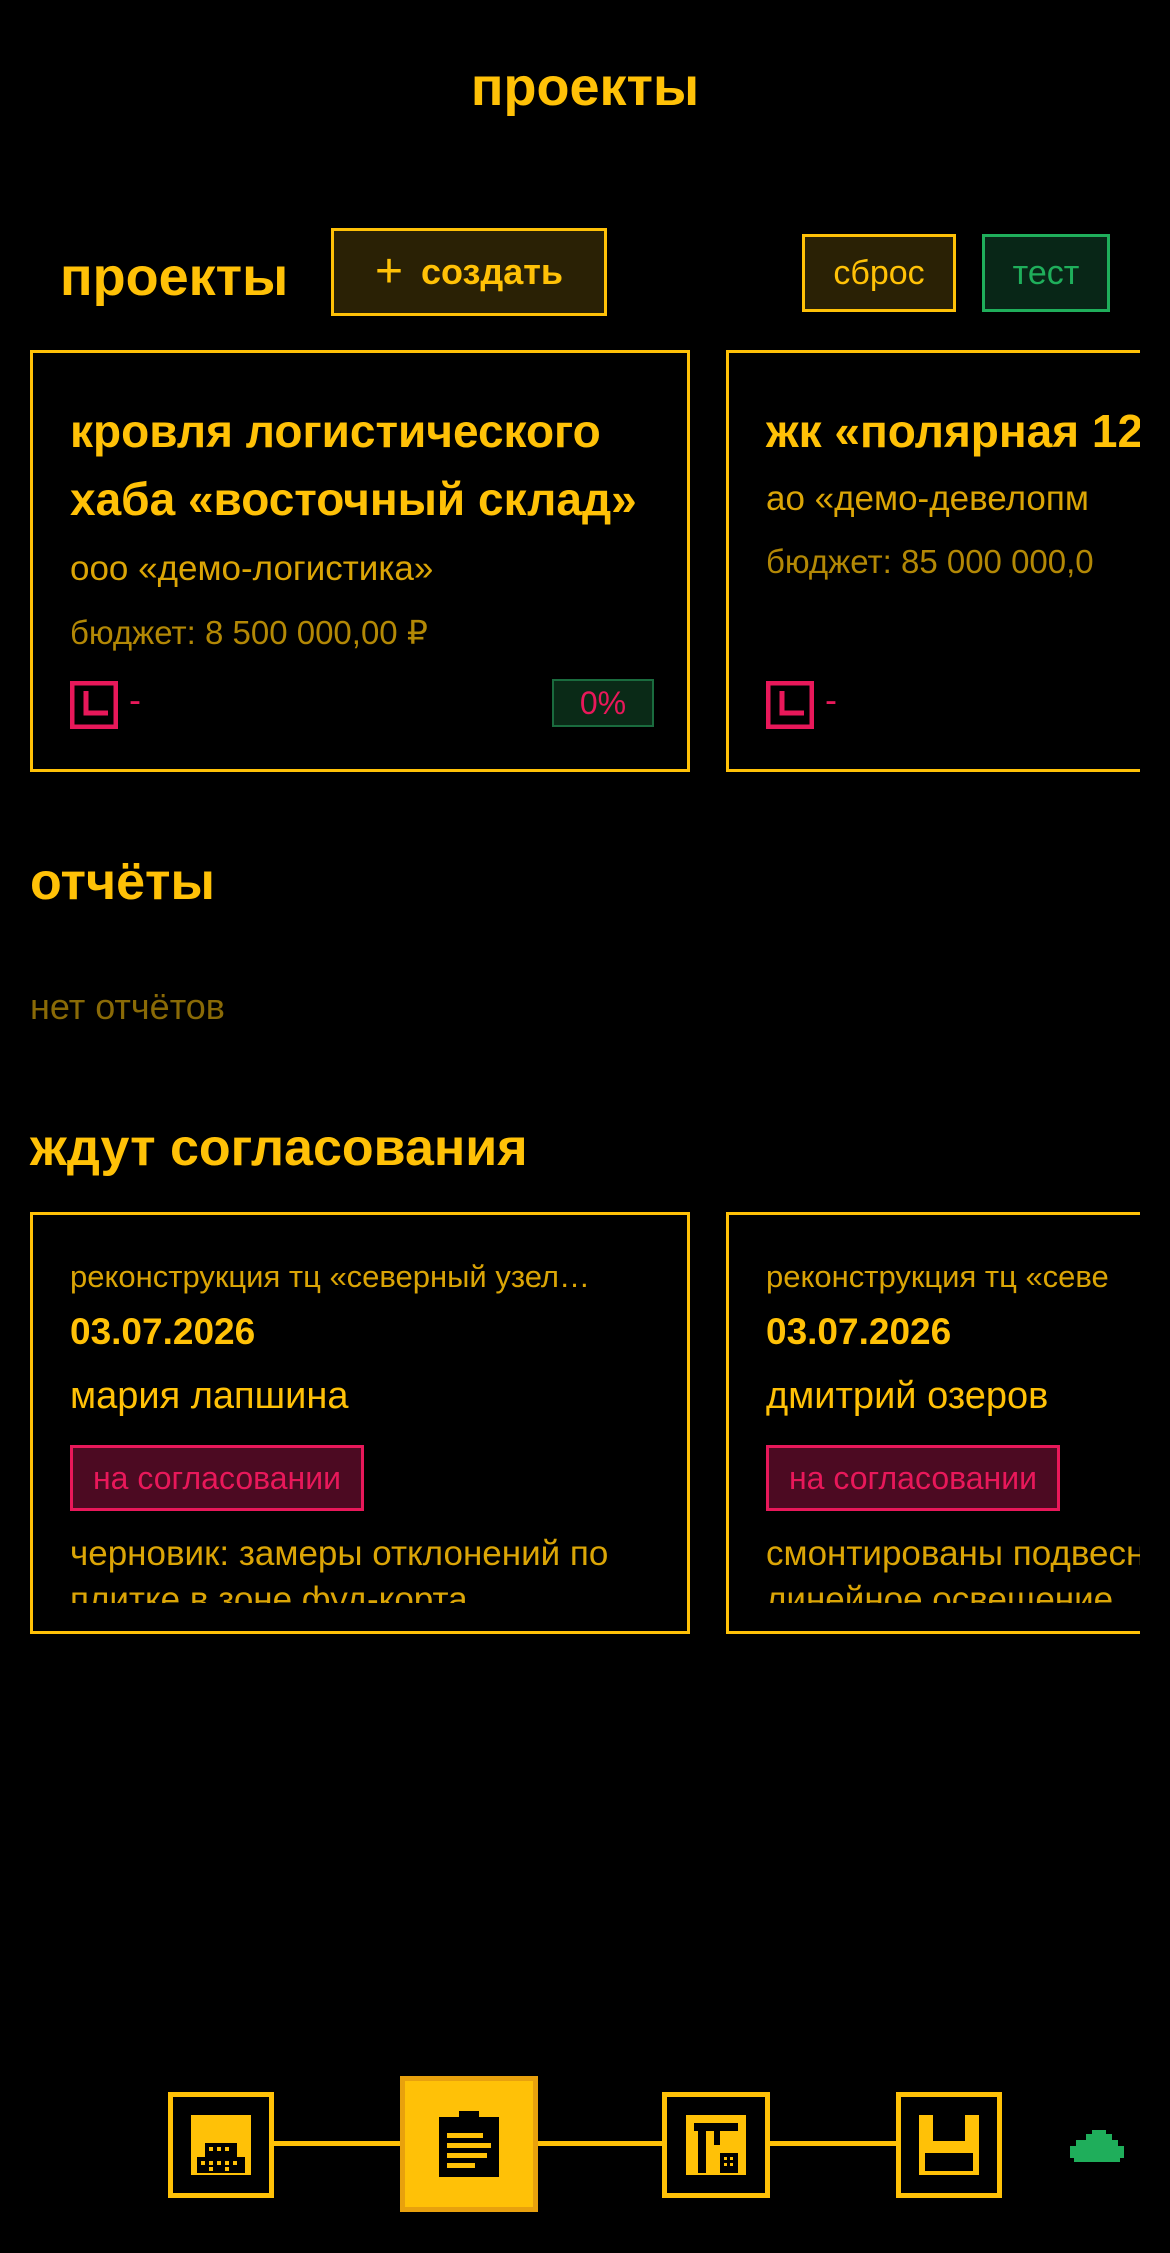 This screenshot has height=2253, width=1170. I want to click on cloud-icon, so click(1097, 2145).